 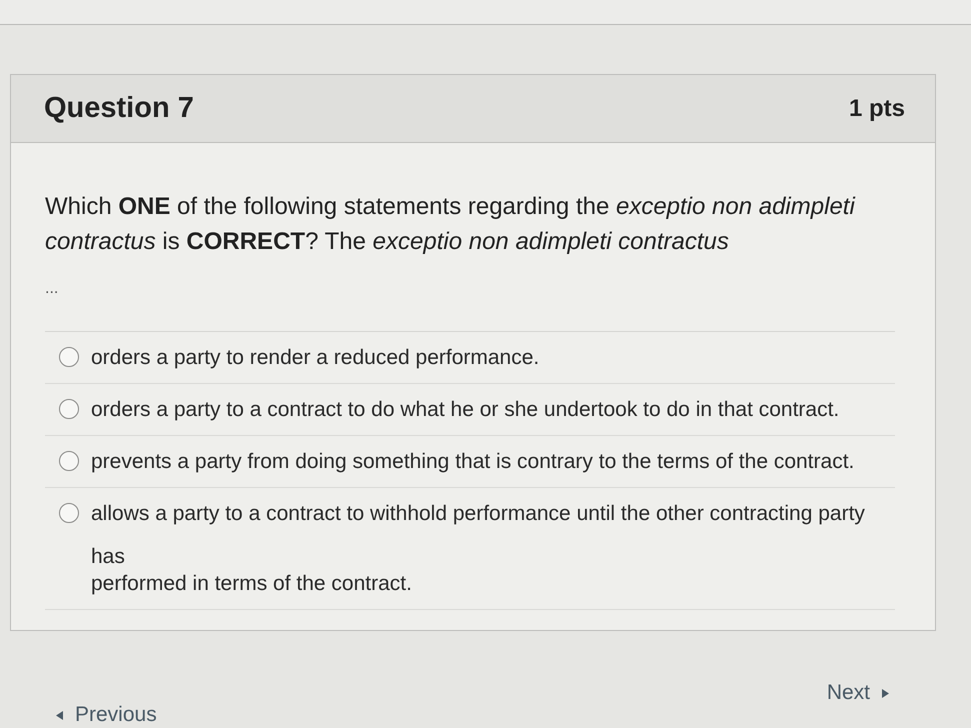 I want to click on answer-text: prevents a party from doing something that is contrary to the terms of the contract., so click(x=472, y=462).